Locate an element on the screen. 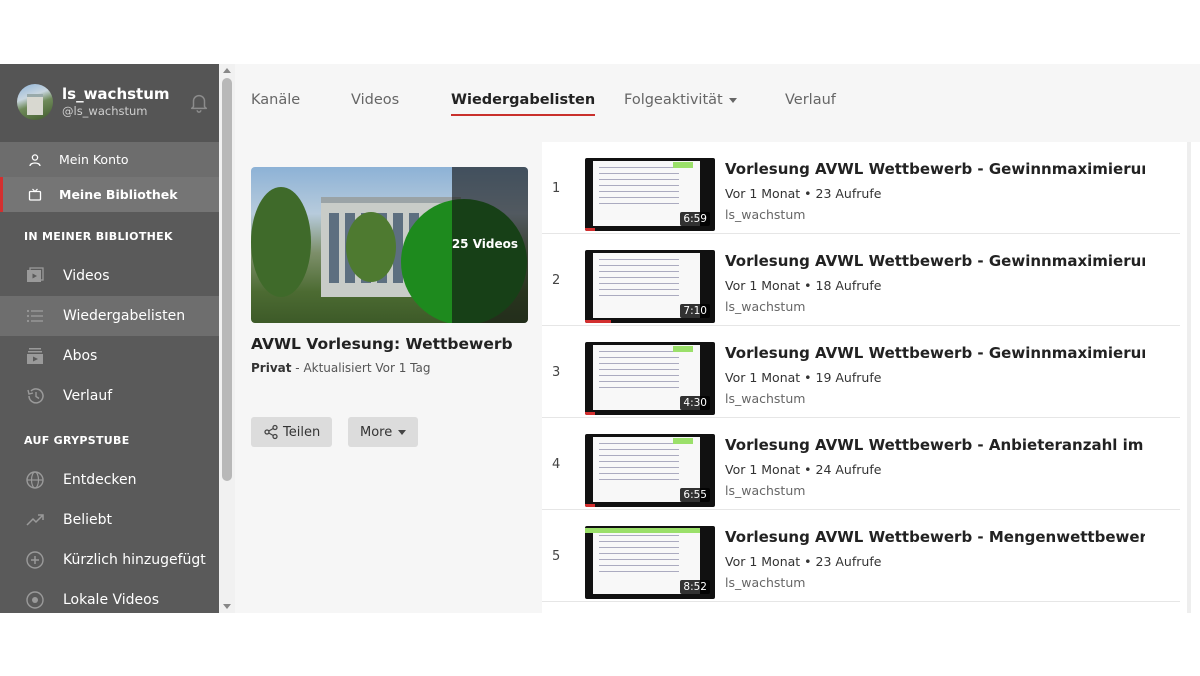 The image size is (1200, 676). sidebar-item-verlauf: Verlauf is located at coordinates (109, 396).